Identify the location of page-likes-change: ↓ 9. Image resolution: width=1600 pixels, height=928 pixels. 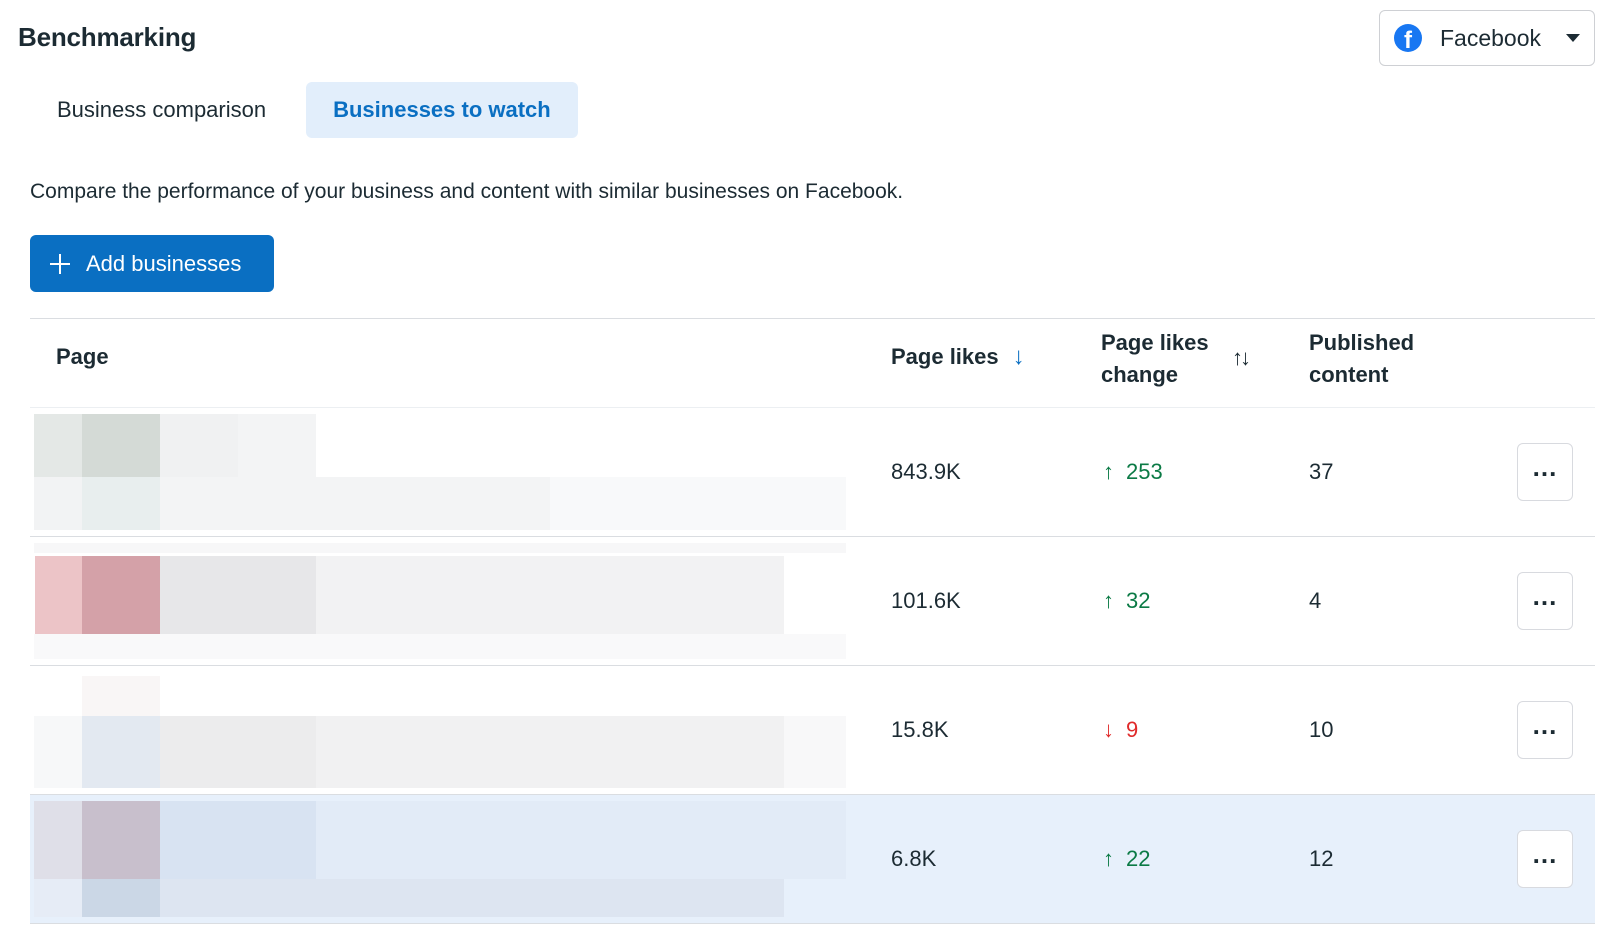
(1120, 730).